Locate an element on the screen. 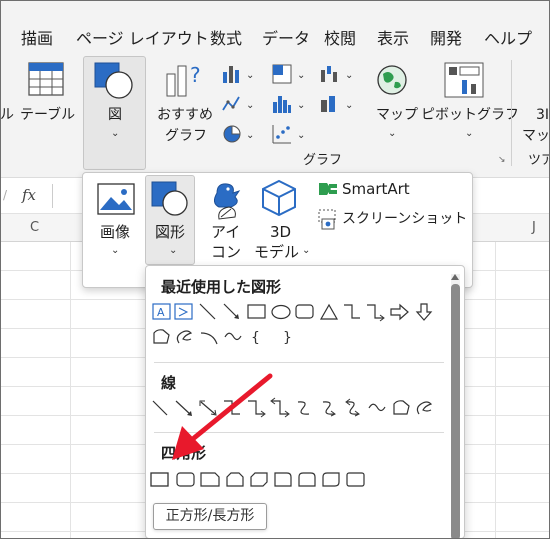 This screenshot has width=550, height=539. pivot-chart-icon is located at coordinates (464, 80).